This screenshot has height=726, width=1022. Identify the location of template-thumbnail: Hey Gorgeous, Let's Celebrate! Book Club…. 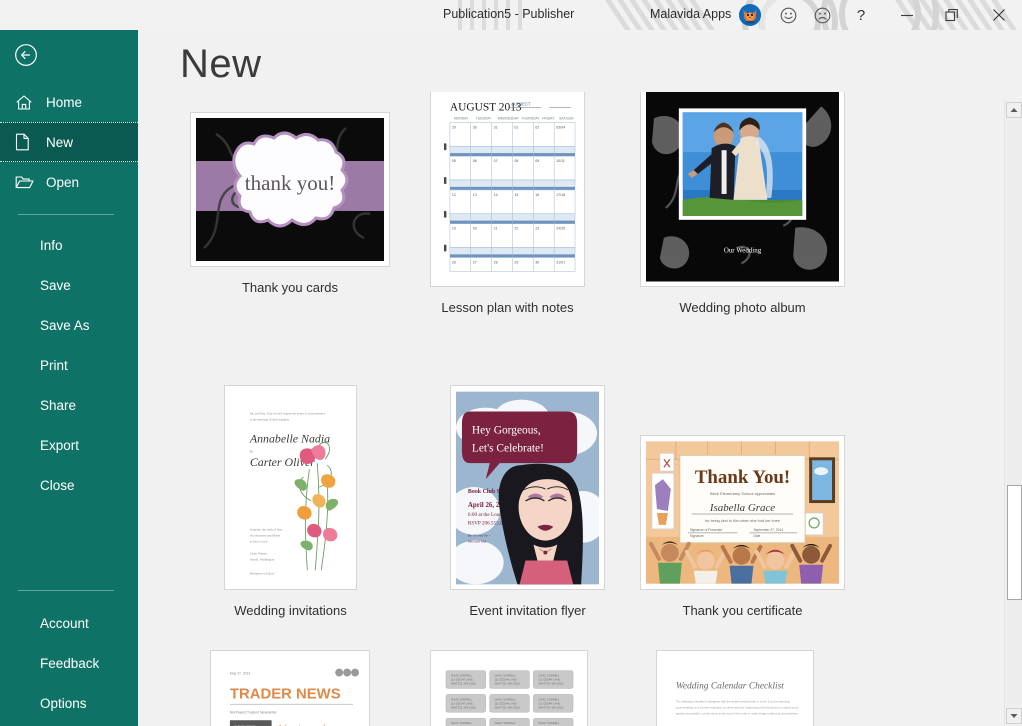
(527, 487).